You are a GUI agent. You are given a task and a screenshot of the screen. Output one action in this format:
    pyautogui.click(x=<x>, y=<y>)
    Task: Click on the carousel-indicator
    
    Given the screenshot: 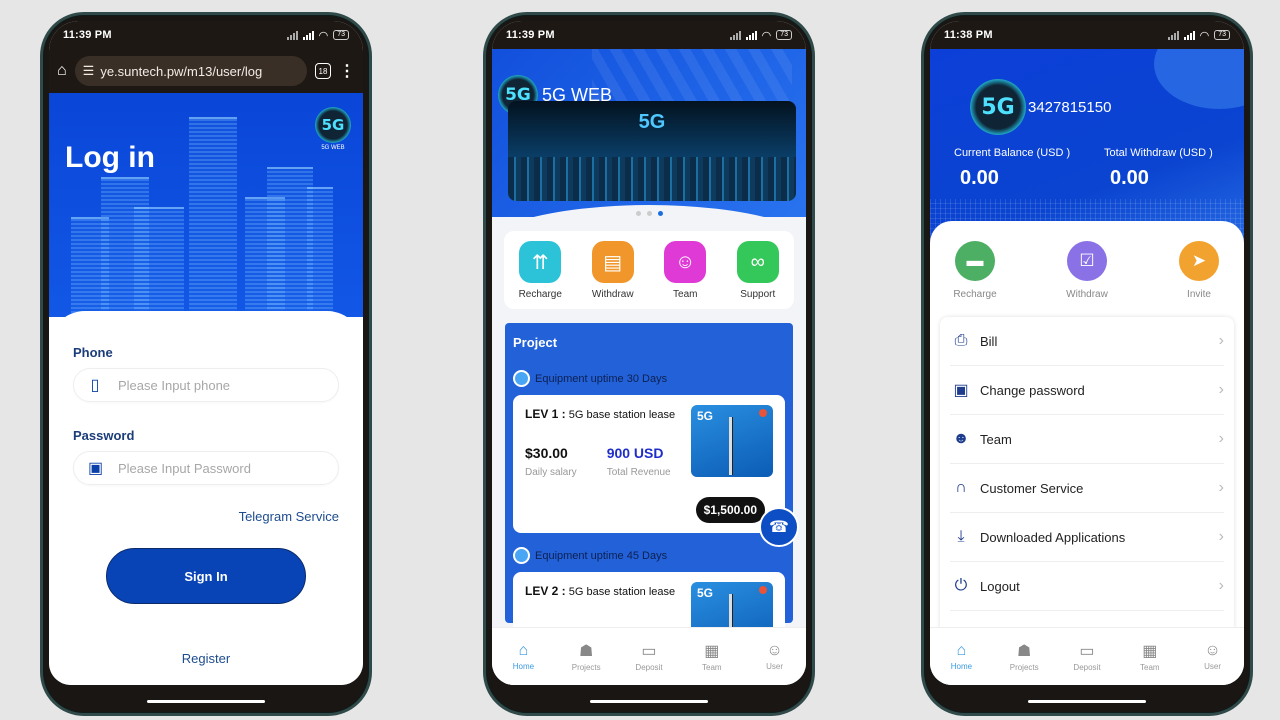 What is the action you would take?
    pyautogui.click(x=649, y=213)
    